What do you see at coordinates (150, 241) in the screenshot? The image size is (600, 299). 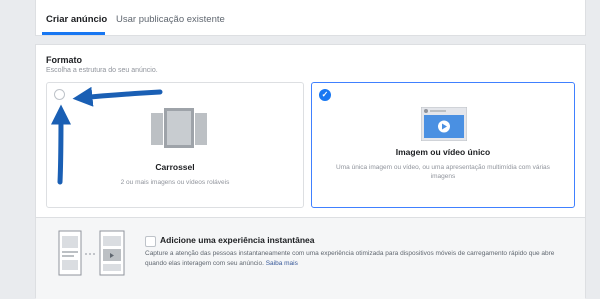 I see `instant-experience-checkbox` at bounding box center [150, 241].